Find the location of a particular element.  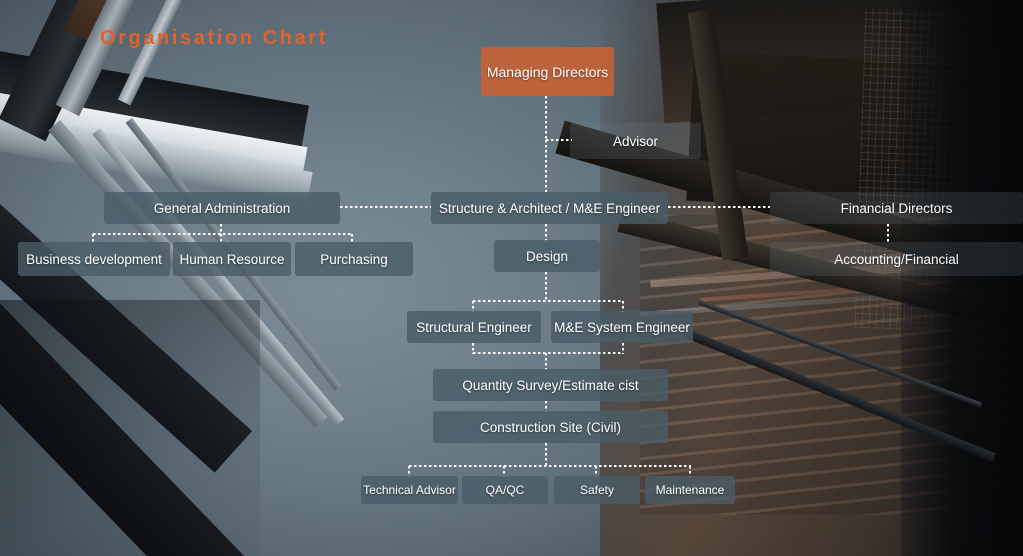

org-node-label: Technical Advisor is located at coordinates (409, 490).